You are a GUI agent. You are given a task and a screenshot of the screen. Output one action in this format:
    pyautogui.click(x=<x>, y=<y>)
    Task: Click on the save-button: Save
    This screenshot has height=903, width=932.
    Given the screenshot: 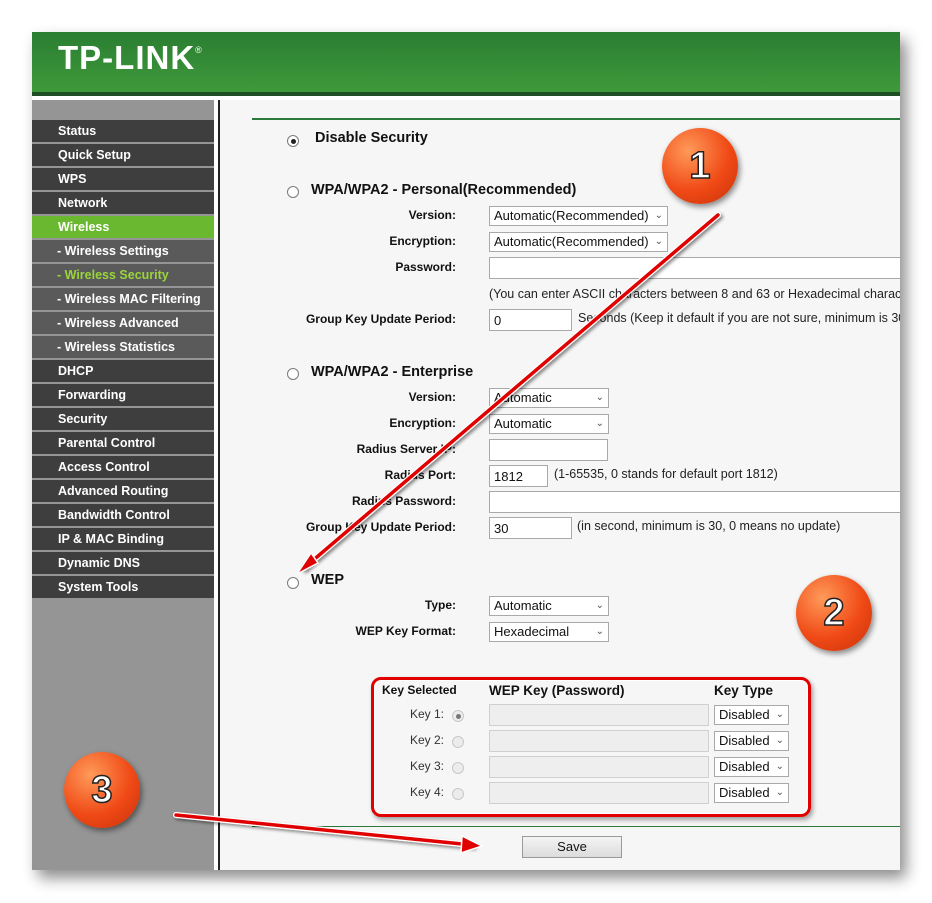 What is the action you would take?
    pyautogui.click(x=572, y=847)
    